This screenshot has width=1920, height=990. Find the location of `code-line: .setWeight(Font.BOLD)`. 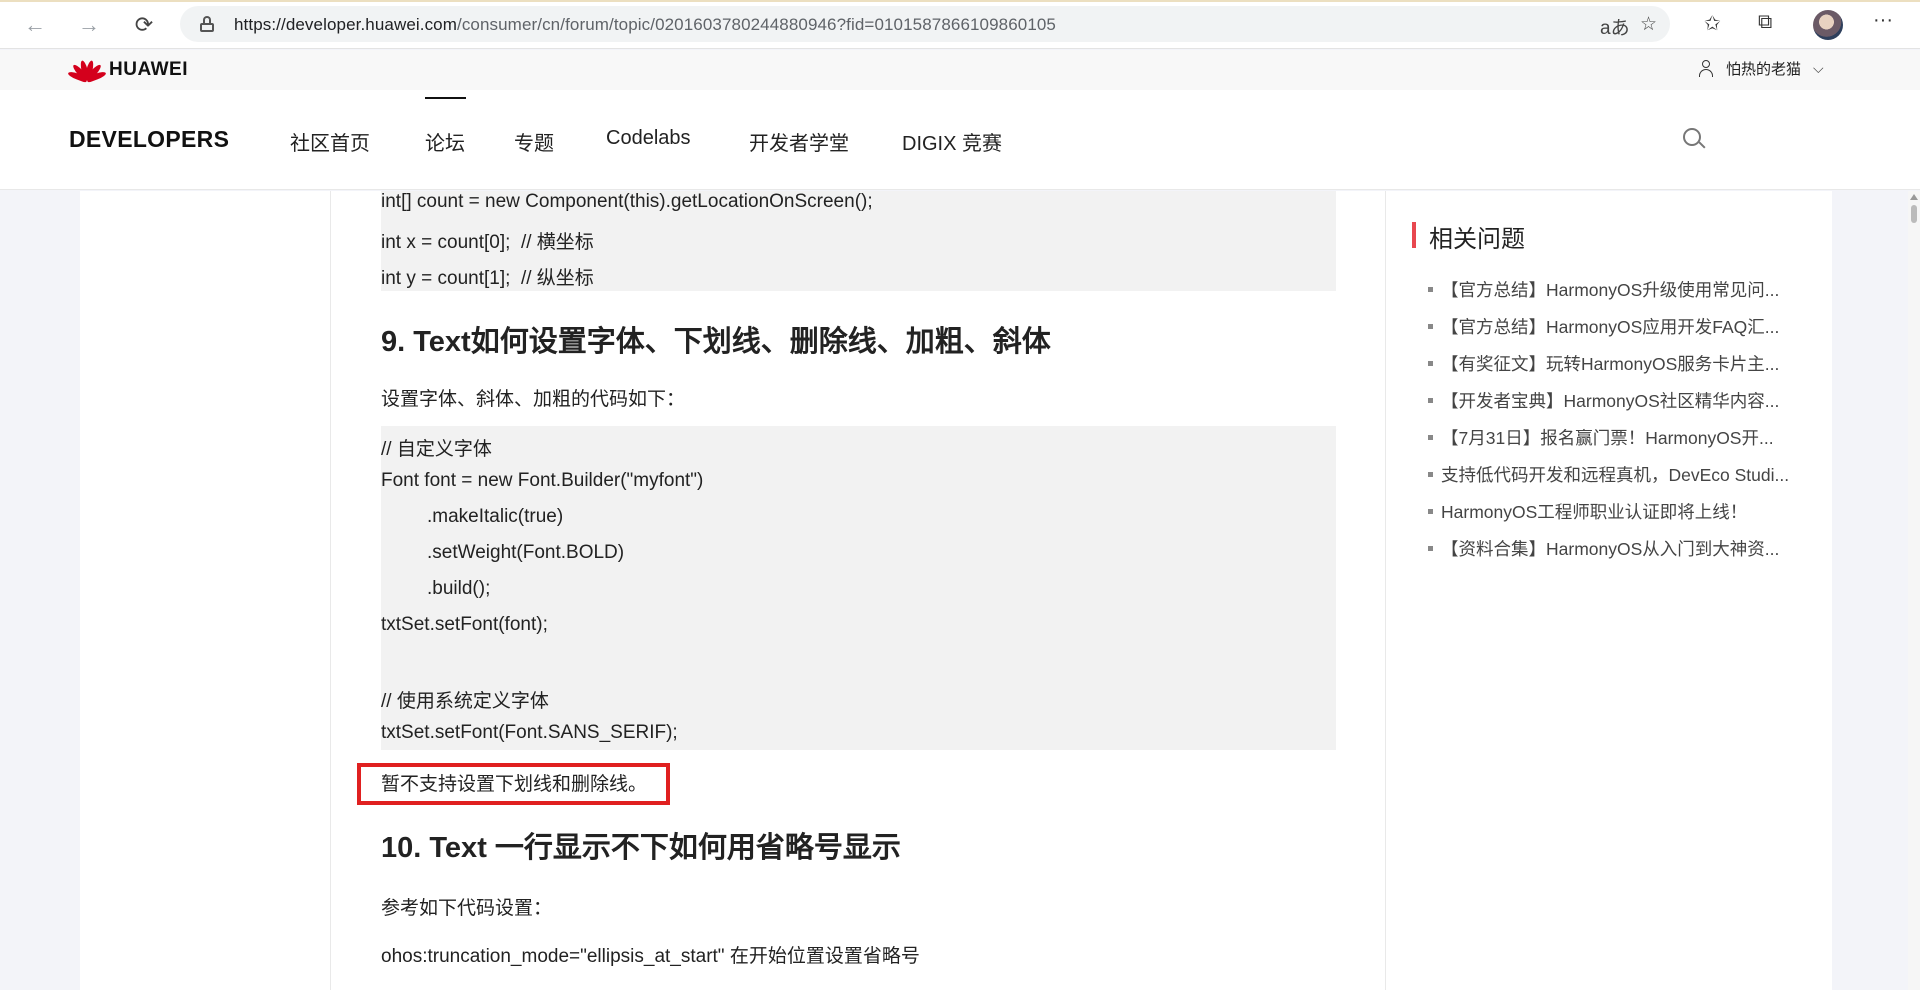

code-line: .setWeight(Font.BOLD) is located at coordinates (526, 552).